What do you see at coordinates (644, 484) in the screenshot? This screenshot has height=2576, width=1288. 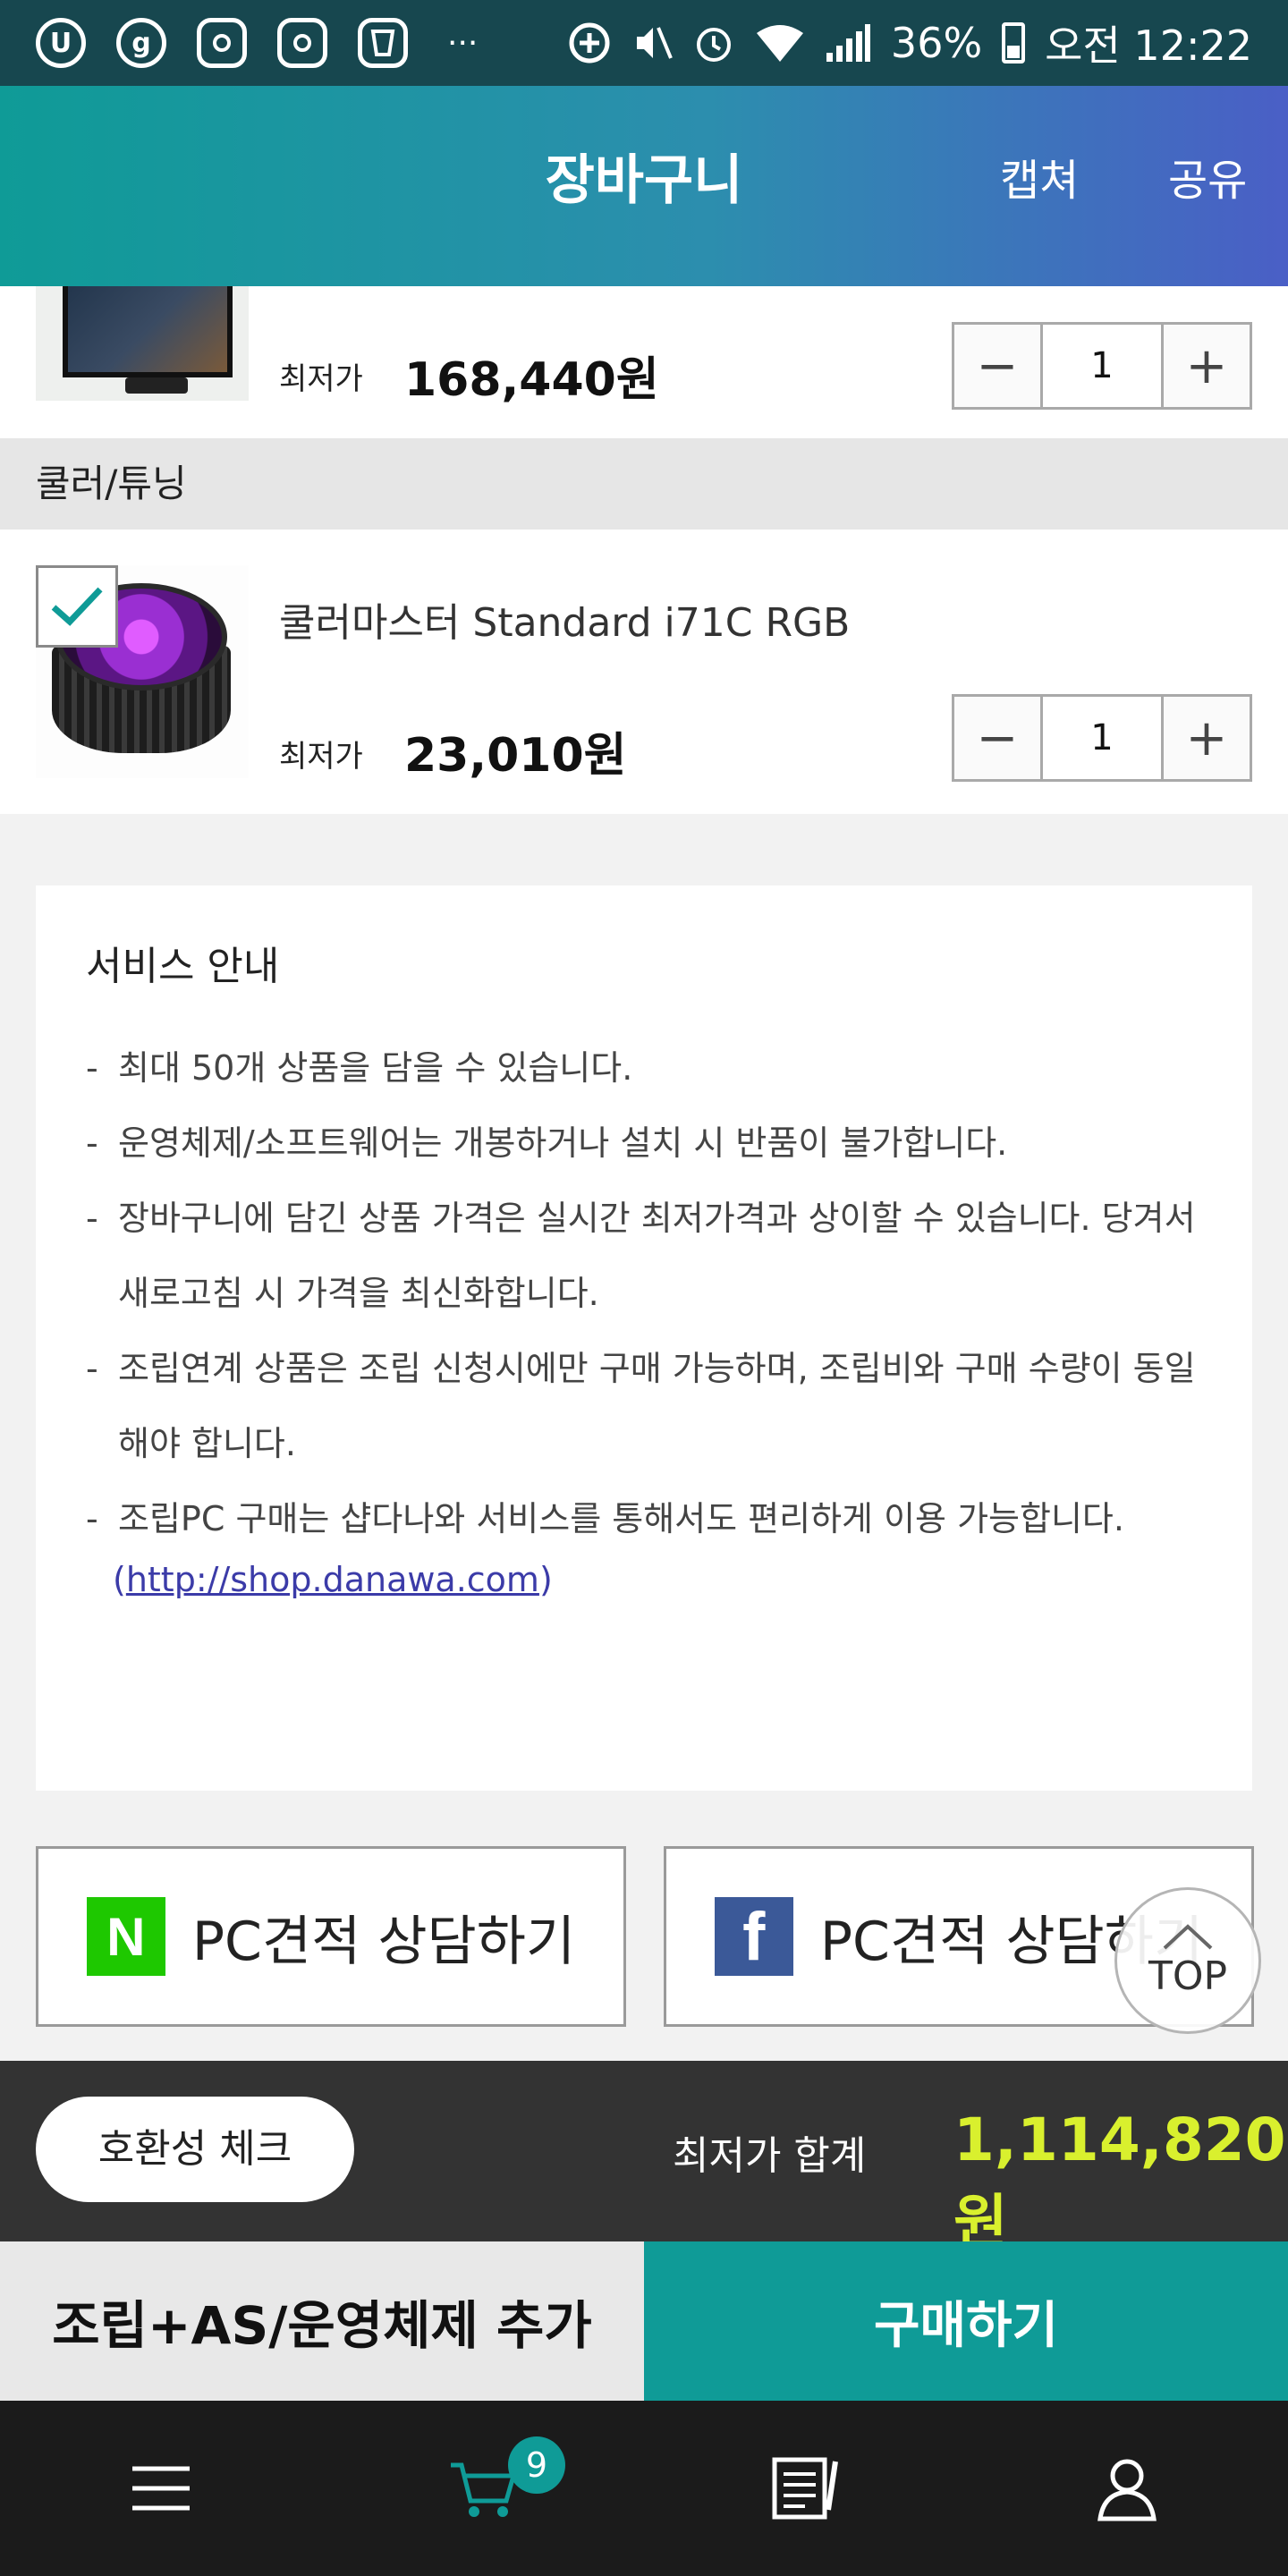 I see `category-header: 쿨러/튜닝` at bounding box center [644, 484].